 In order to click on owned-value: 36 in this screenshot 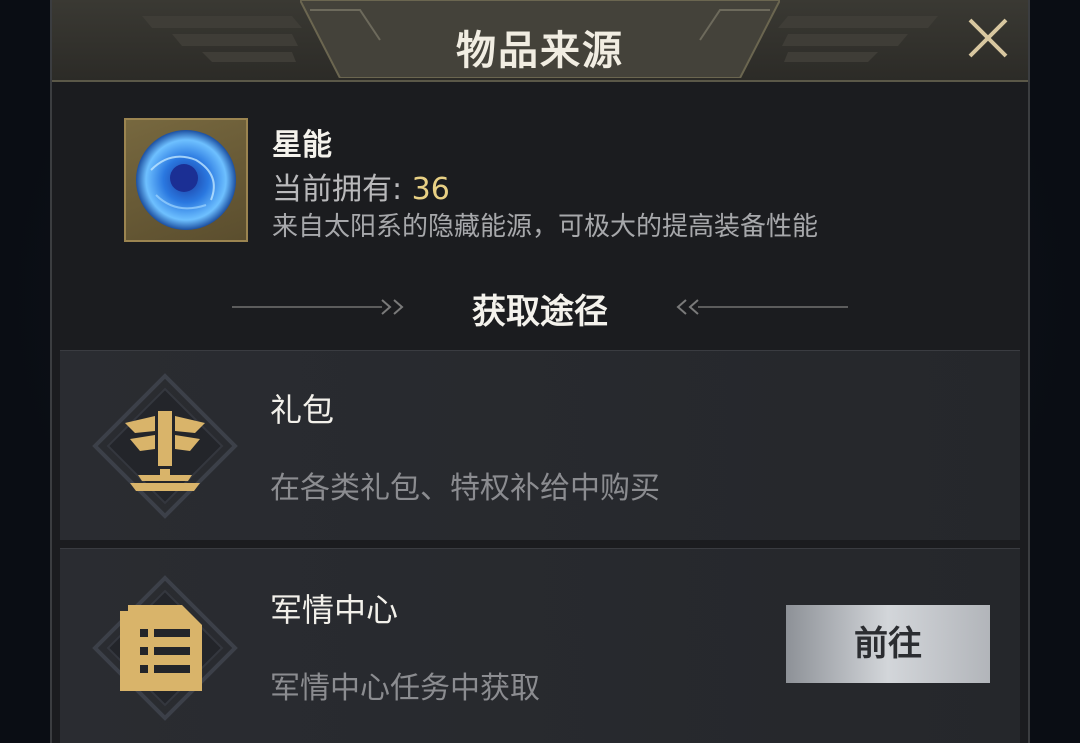, I will do `click(430, 189)`.